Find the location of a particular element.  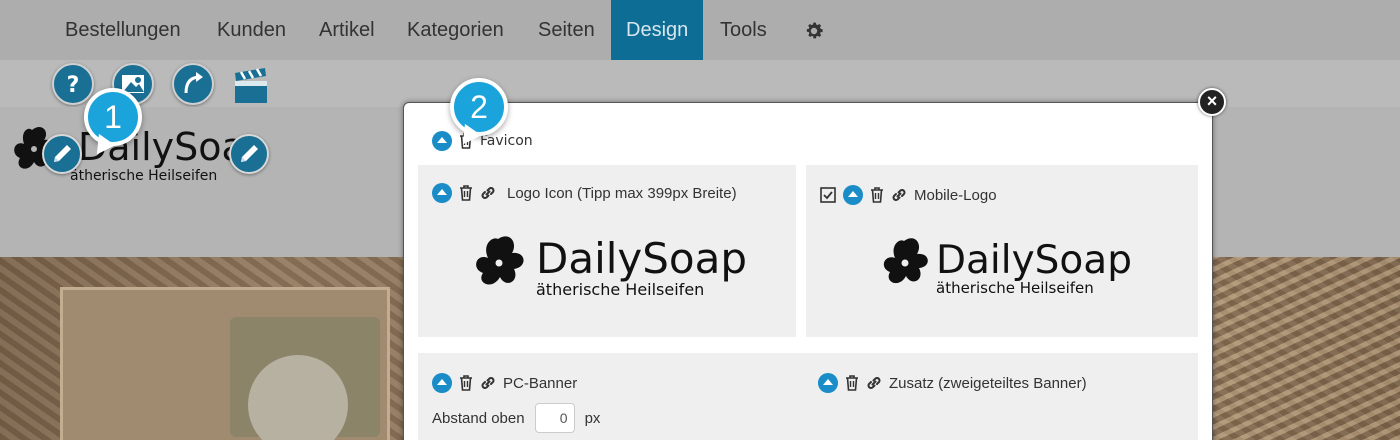

nav-artikel: Artikel is located at coordinates (347, 30).